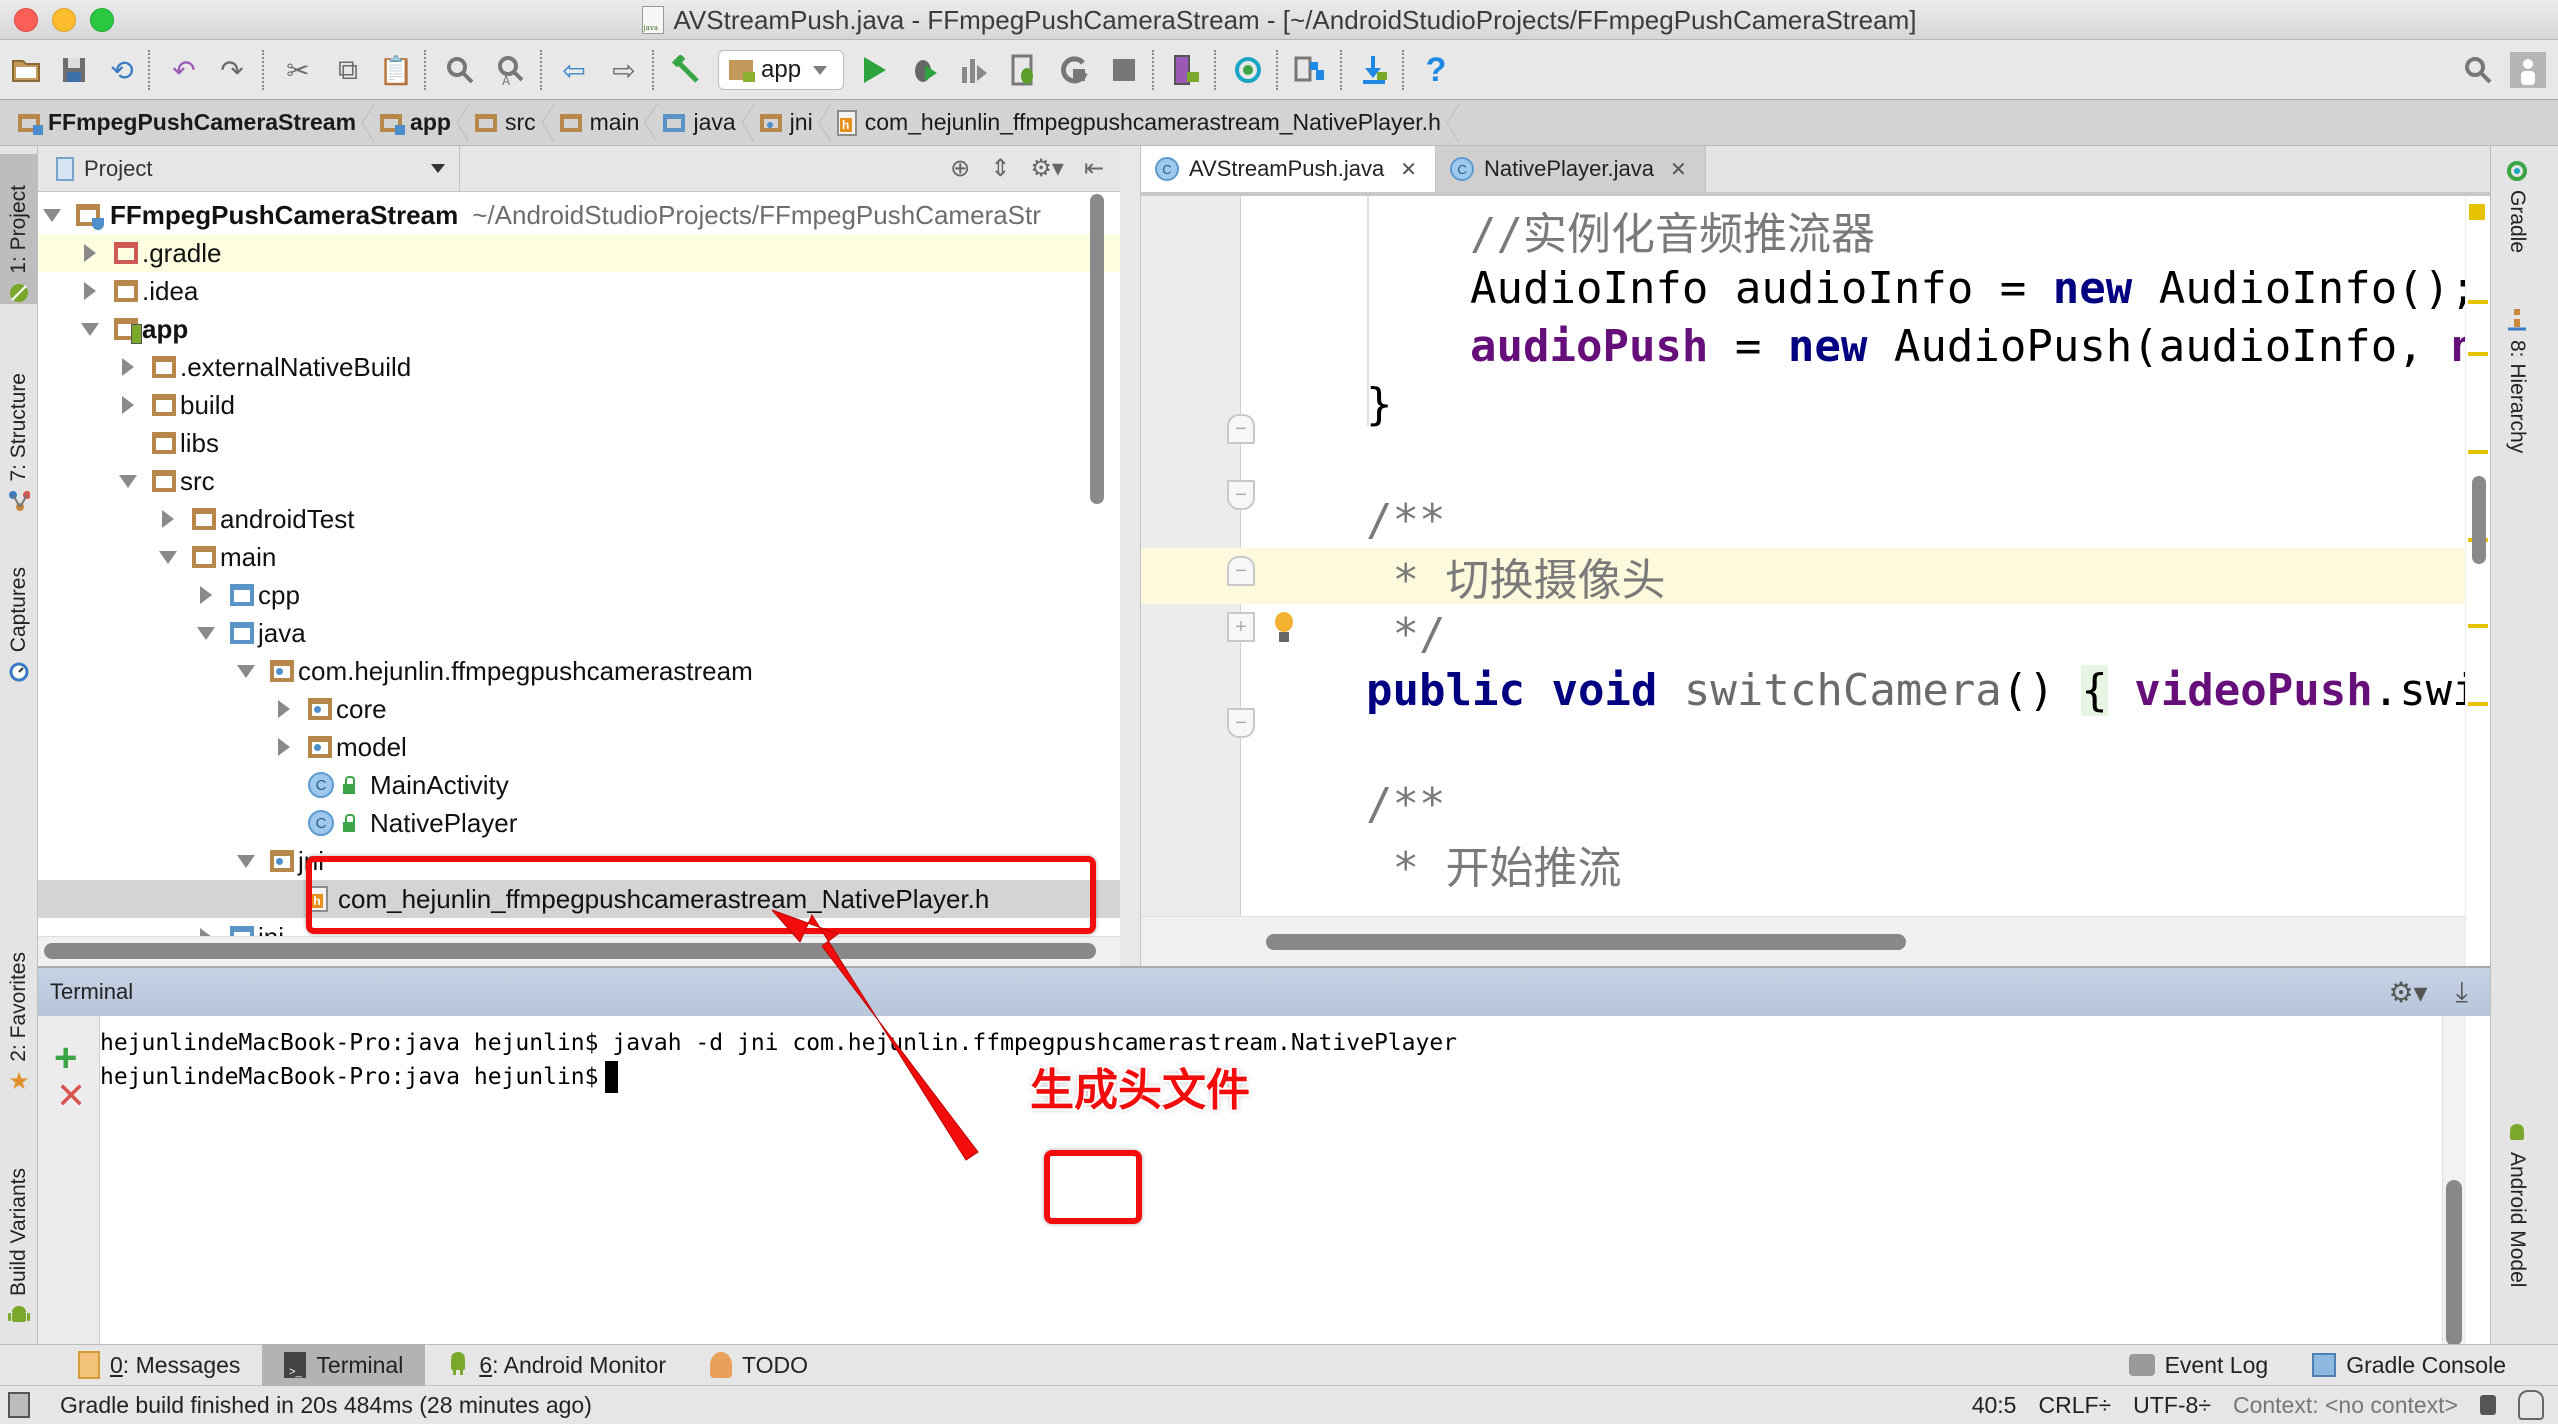 Image resolution: width=2558 pixels, height=1424 pixels. Describe the element at coordinates (19, 612) in the screenshot. I see `tool-tab-captures: Captures` at that location.